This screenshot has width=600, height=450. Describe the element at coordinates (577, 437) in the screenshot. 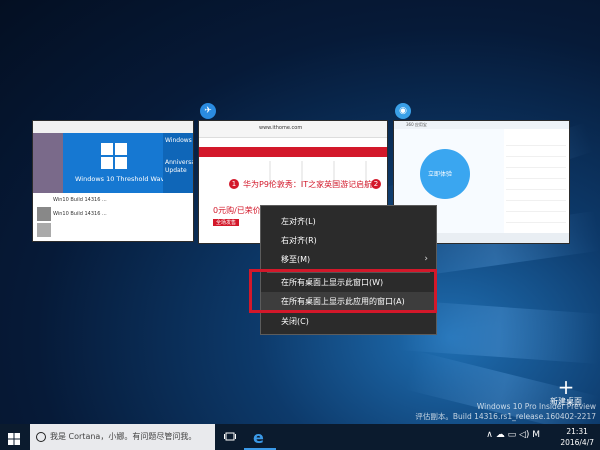

I see `clock: 21:31 2016/4/7` at that location.